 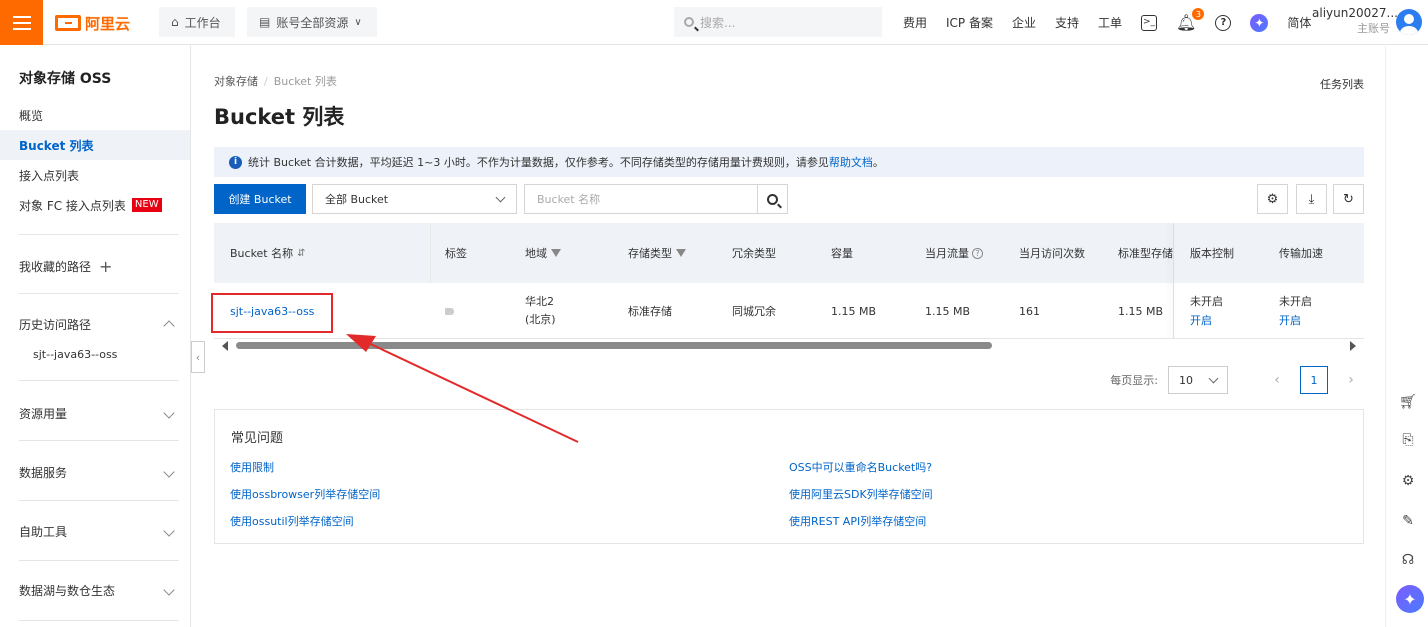 What do you see at coordinates (1408, 481) in the screenshot?
I see `gear-icon: ⚙` at bounding box center [1408, 481].